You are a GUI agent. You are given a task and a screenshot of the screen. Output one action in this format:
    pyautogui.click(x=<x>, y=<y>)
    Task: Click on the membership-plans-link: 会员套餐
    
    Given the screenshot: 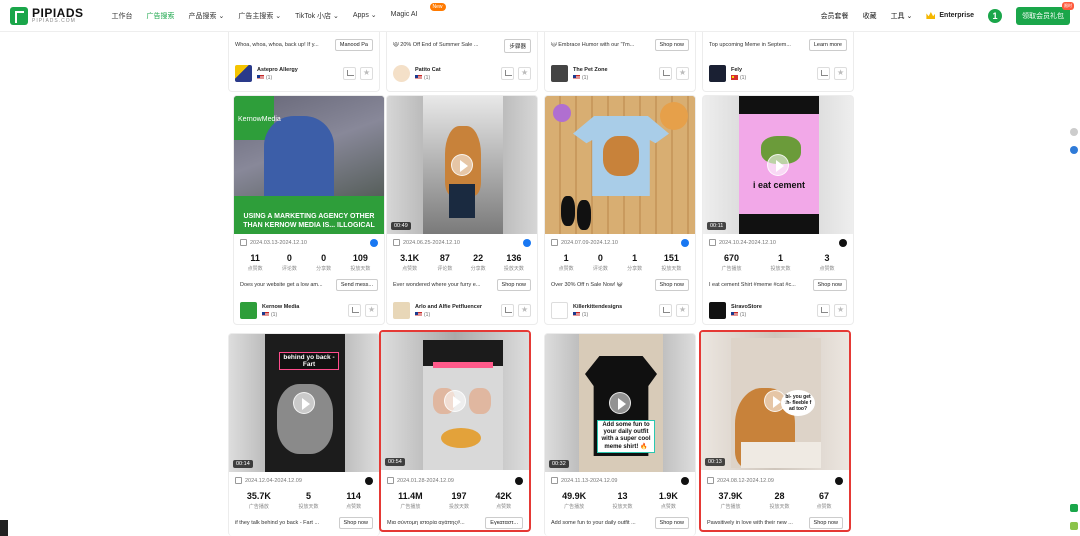 What is the action you would take?
    pyautogui.click(x=835, y=16)
    